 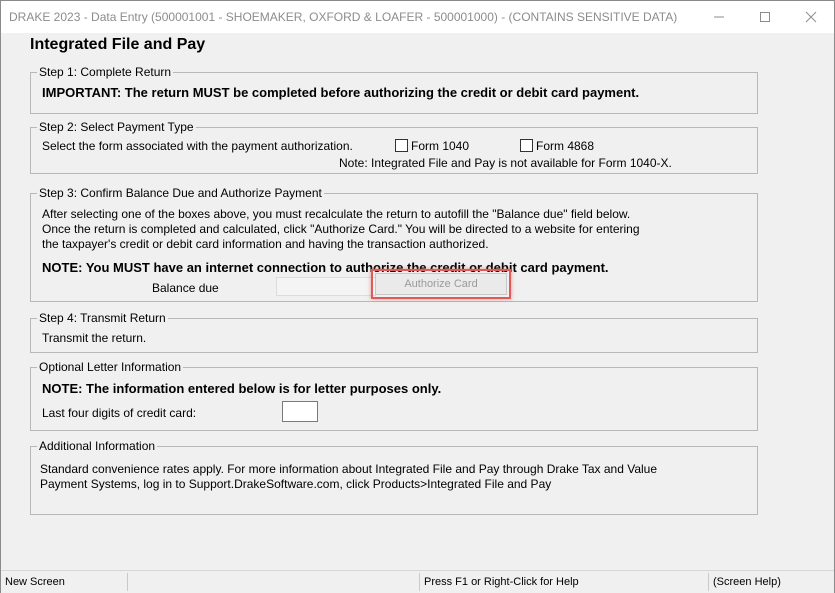 I want to click on status-divider, so click(x=127, y=582).